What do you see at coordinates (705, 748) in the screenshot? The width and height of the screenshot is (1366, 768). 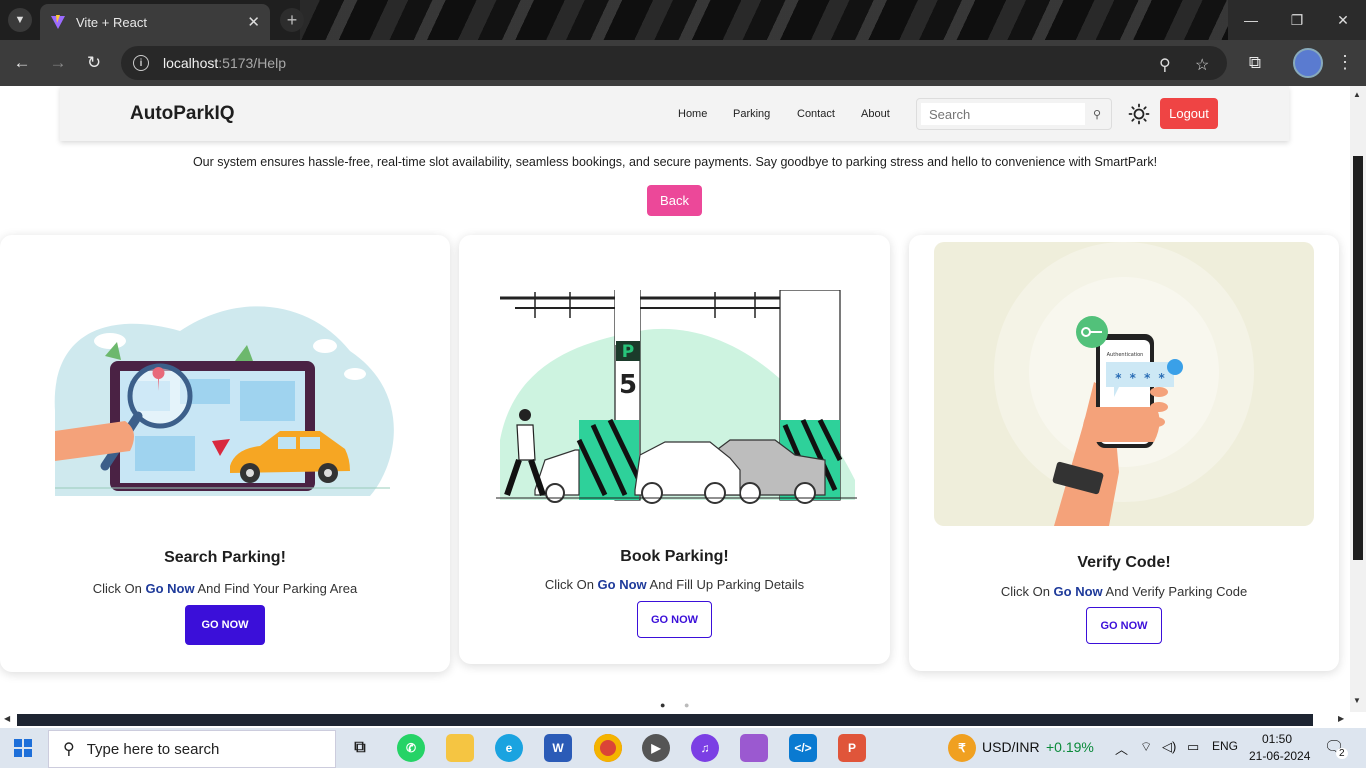 I see `audio-app-icon: ♫` at bounding box center [705, 748].